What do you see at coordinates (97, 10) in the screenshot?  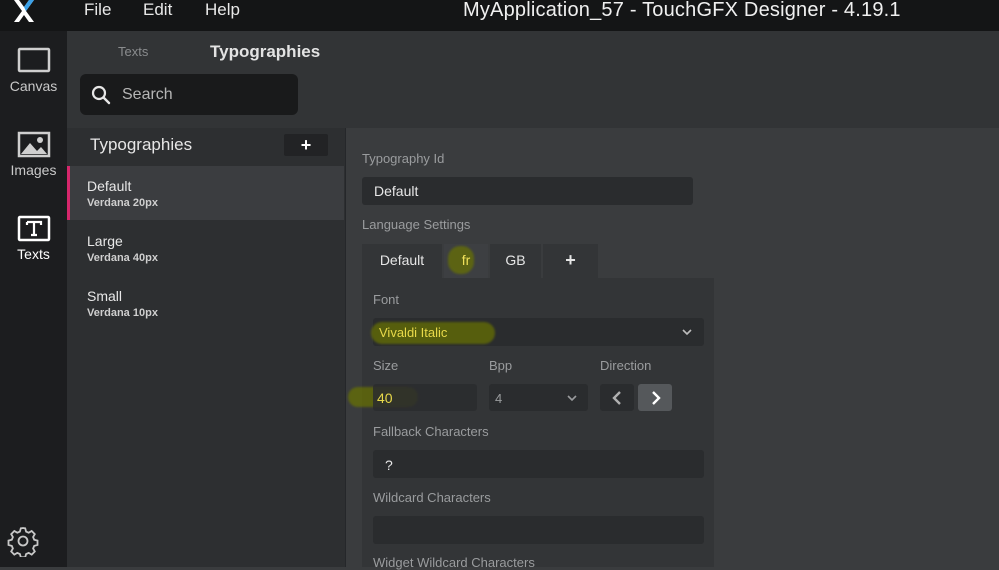 I see `menu-file: File` at bounding box center [97, 10].